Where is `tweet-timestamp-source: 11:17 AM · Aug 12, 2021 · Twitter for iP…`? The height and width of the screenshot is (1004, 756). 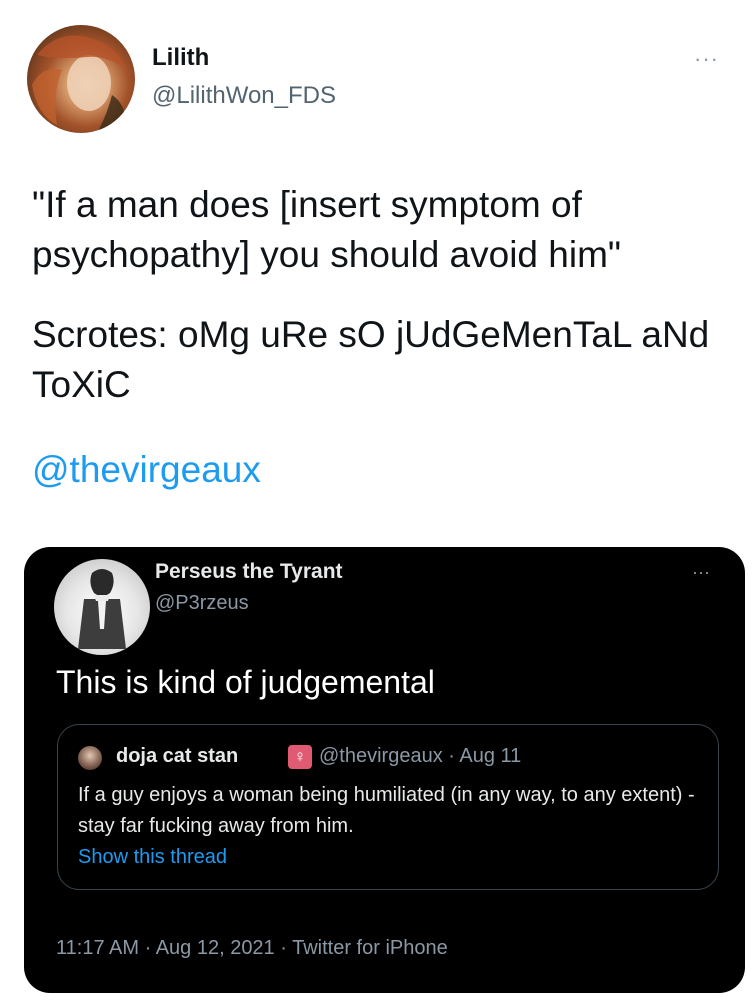
tweet-timestamp-source: 11:17 AM · Aug 12, 2021 · Twitter for iP… is located at coordinates (252, 948).